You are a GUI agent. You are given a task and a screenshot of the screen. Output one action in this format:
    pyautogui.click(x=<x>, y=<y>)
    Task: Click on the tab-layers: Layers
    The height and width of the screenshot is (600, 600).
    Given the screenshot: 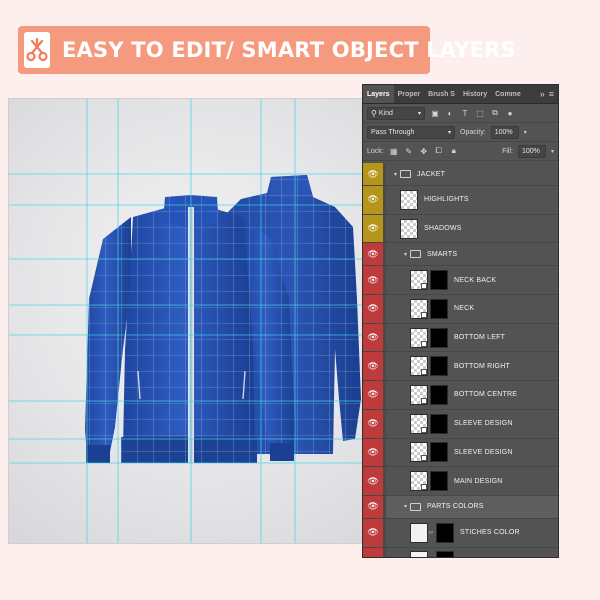 What is the action you would take?
    pyautogui.click(x=378, y=94)
    